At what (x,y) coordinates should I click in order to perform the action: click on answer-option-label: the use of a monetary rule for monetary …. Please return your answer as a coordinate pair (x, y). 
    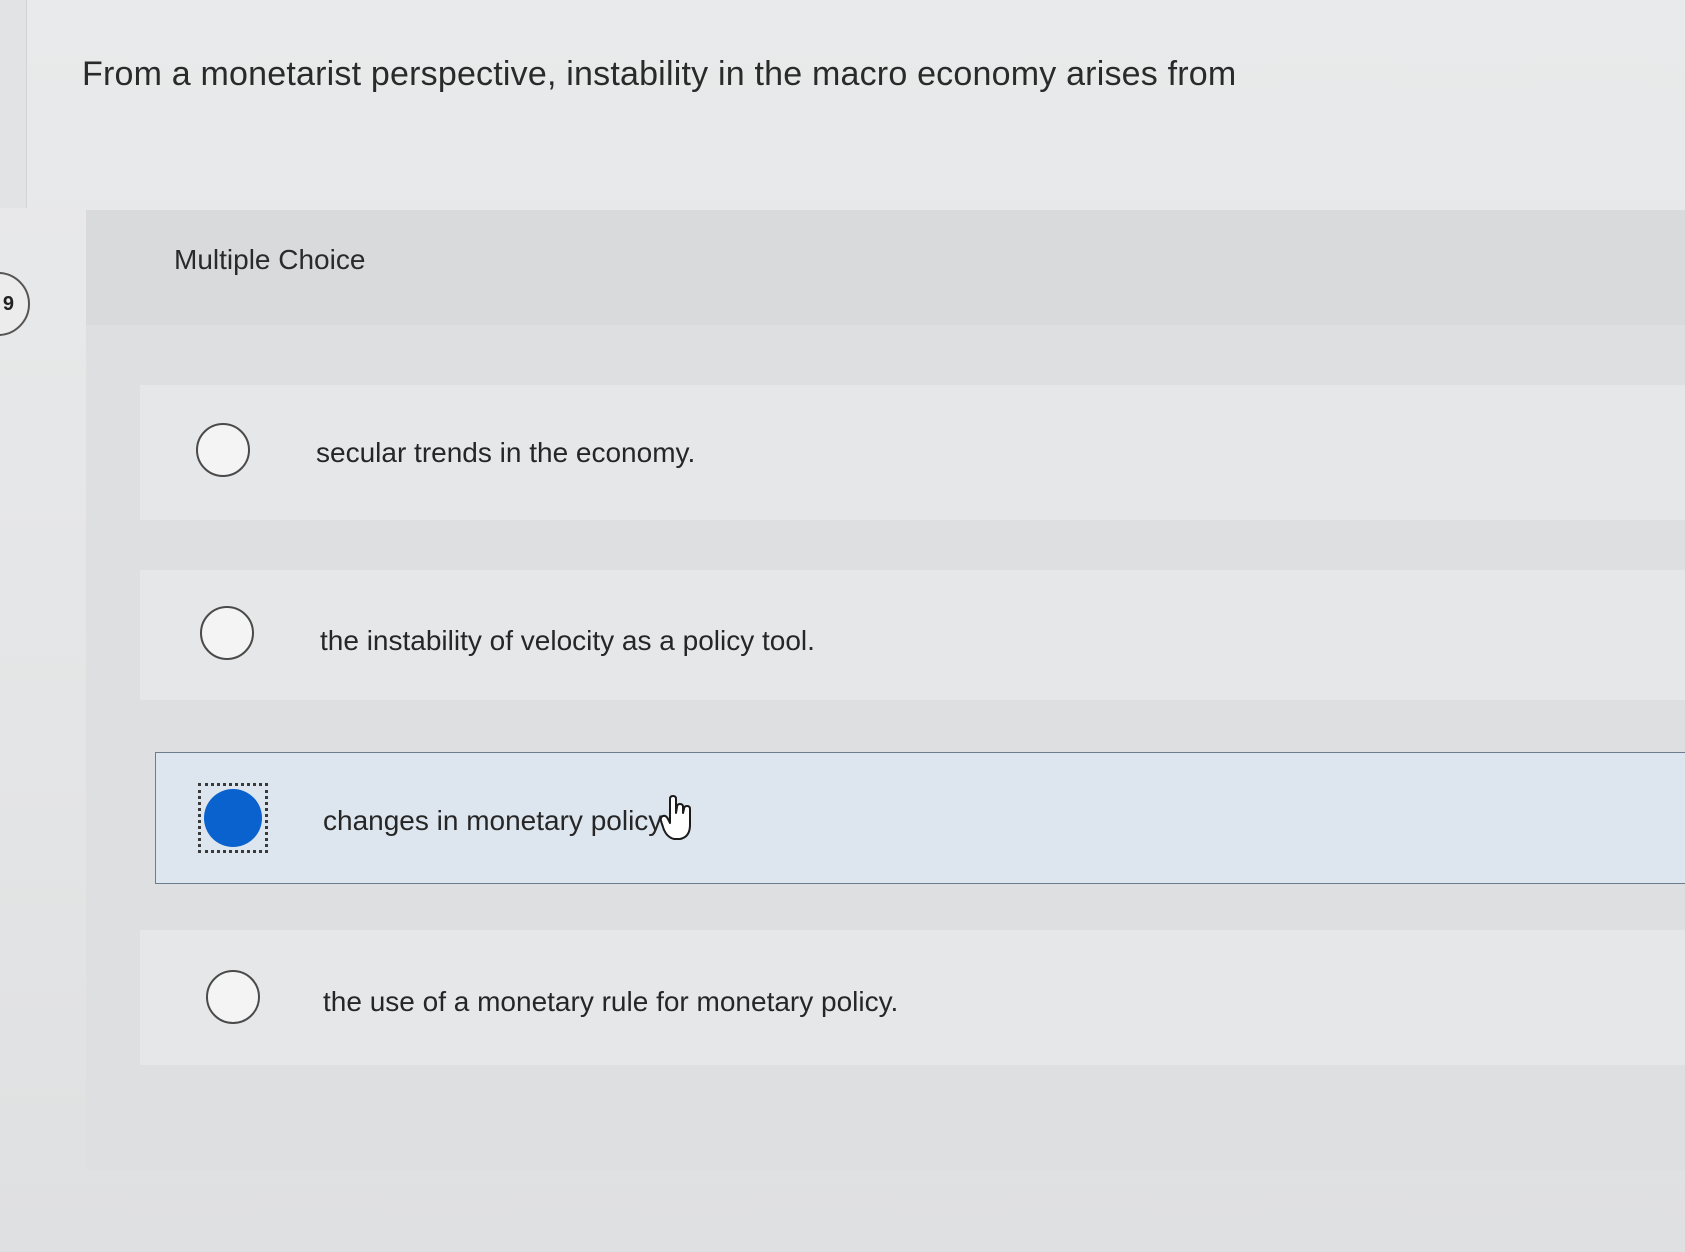
    Looking at the image, I should click on (611, 1001).